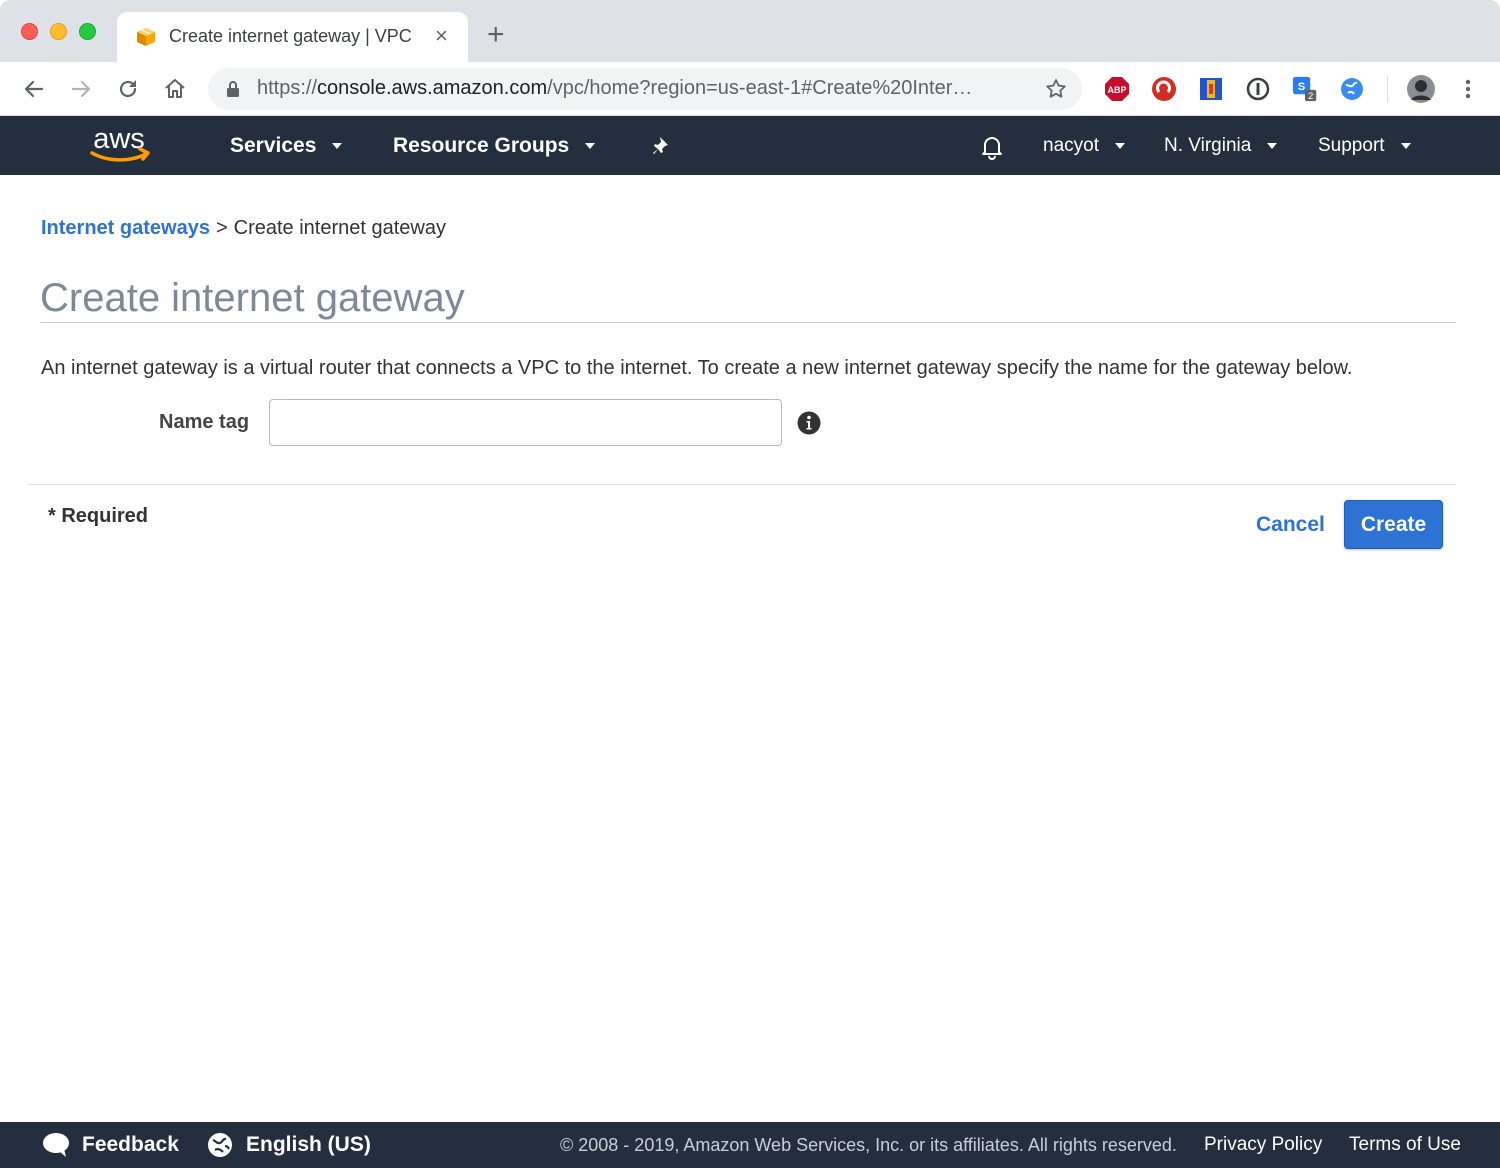 This screenshot has height=1168, width=1500. What do you see at coordinates (750, 31) in the screenshot?
I see `browser-tab-strip: Create internet gateway | VPC × +` at bounding box center [750, 31].